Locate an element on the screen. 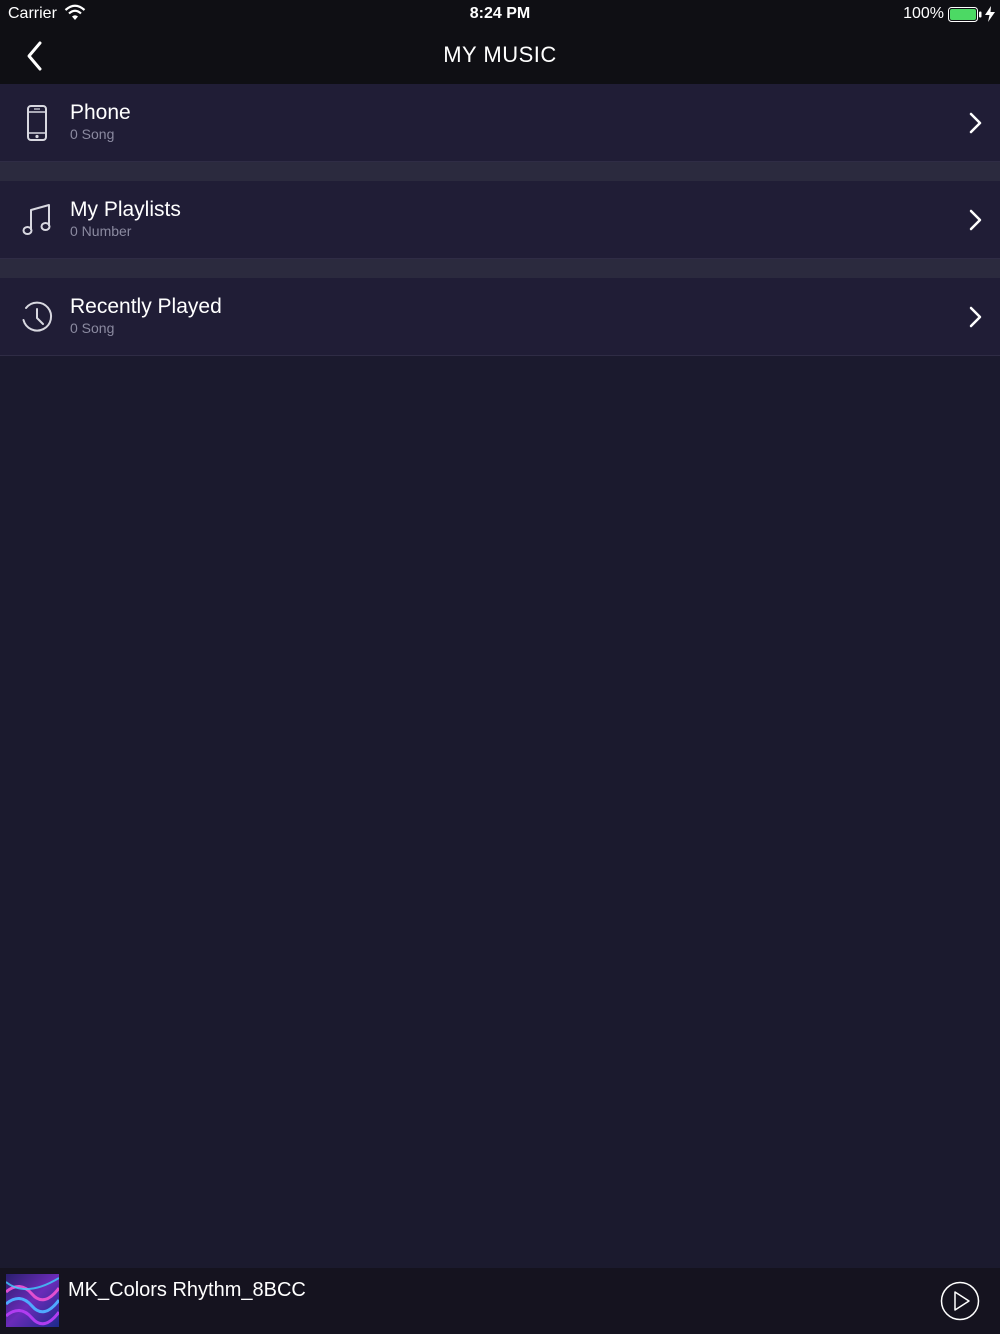  menu-item-label: My Playlists is located at coordinates (125, 209).